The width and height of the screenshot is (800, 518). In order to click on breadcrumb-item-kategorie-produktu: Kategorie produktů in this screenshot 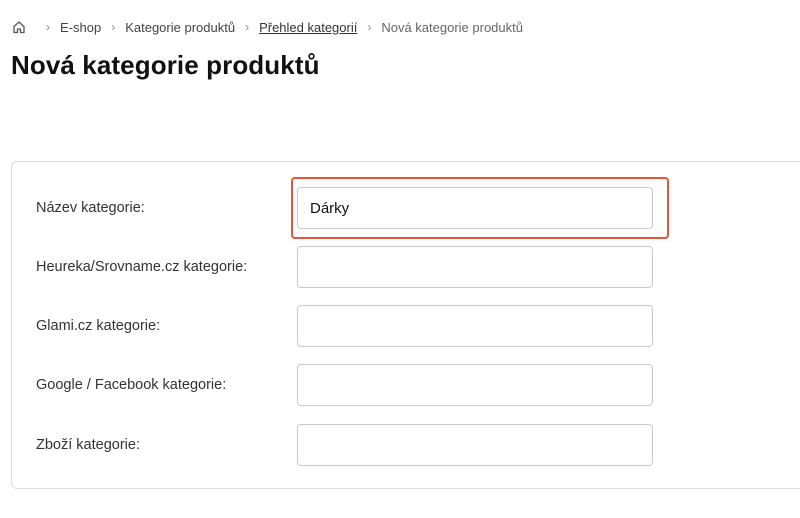, I will do `click(180, 27)`.